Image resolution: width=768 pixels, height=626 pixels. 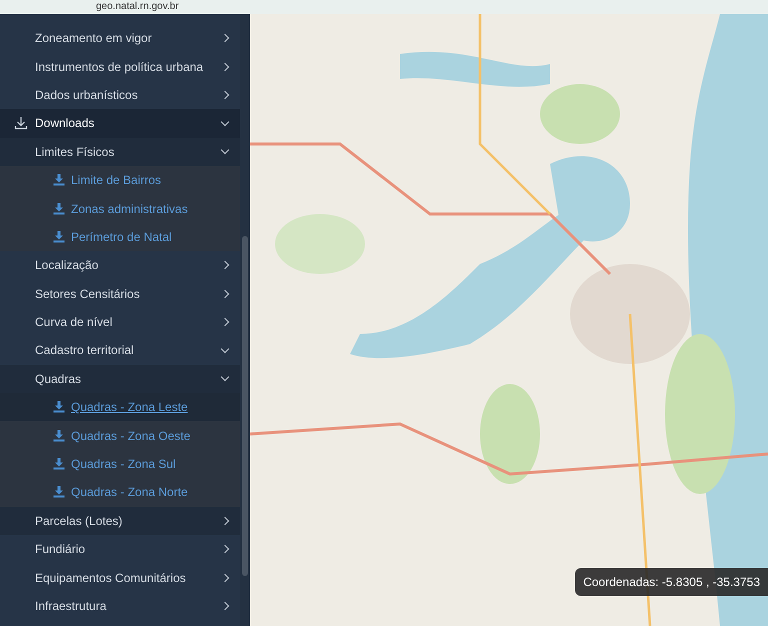 I want to click on menu-label: Instrumentos de política urbana, so click(x=119, y=67).